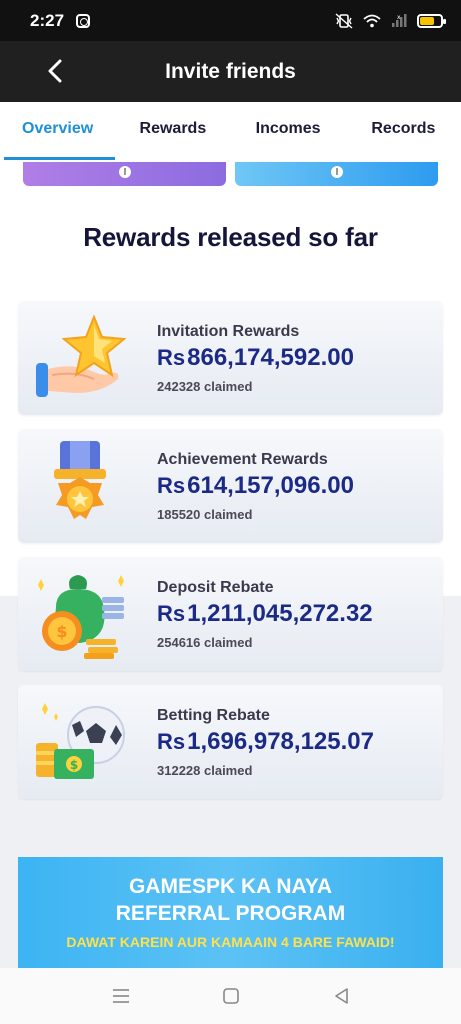  Describe the element at coordinates (230, 942) in the screenshot. I see `banner-line-3: DAWAT KAREIN AUR KAMAAIN 4 BARE FAWAID!` at that location.